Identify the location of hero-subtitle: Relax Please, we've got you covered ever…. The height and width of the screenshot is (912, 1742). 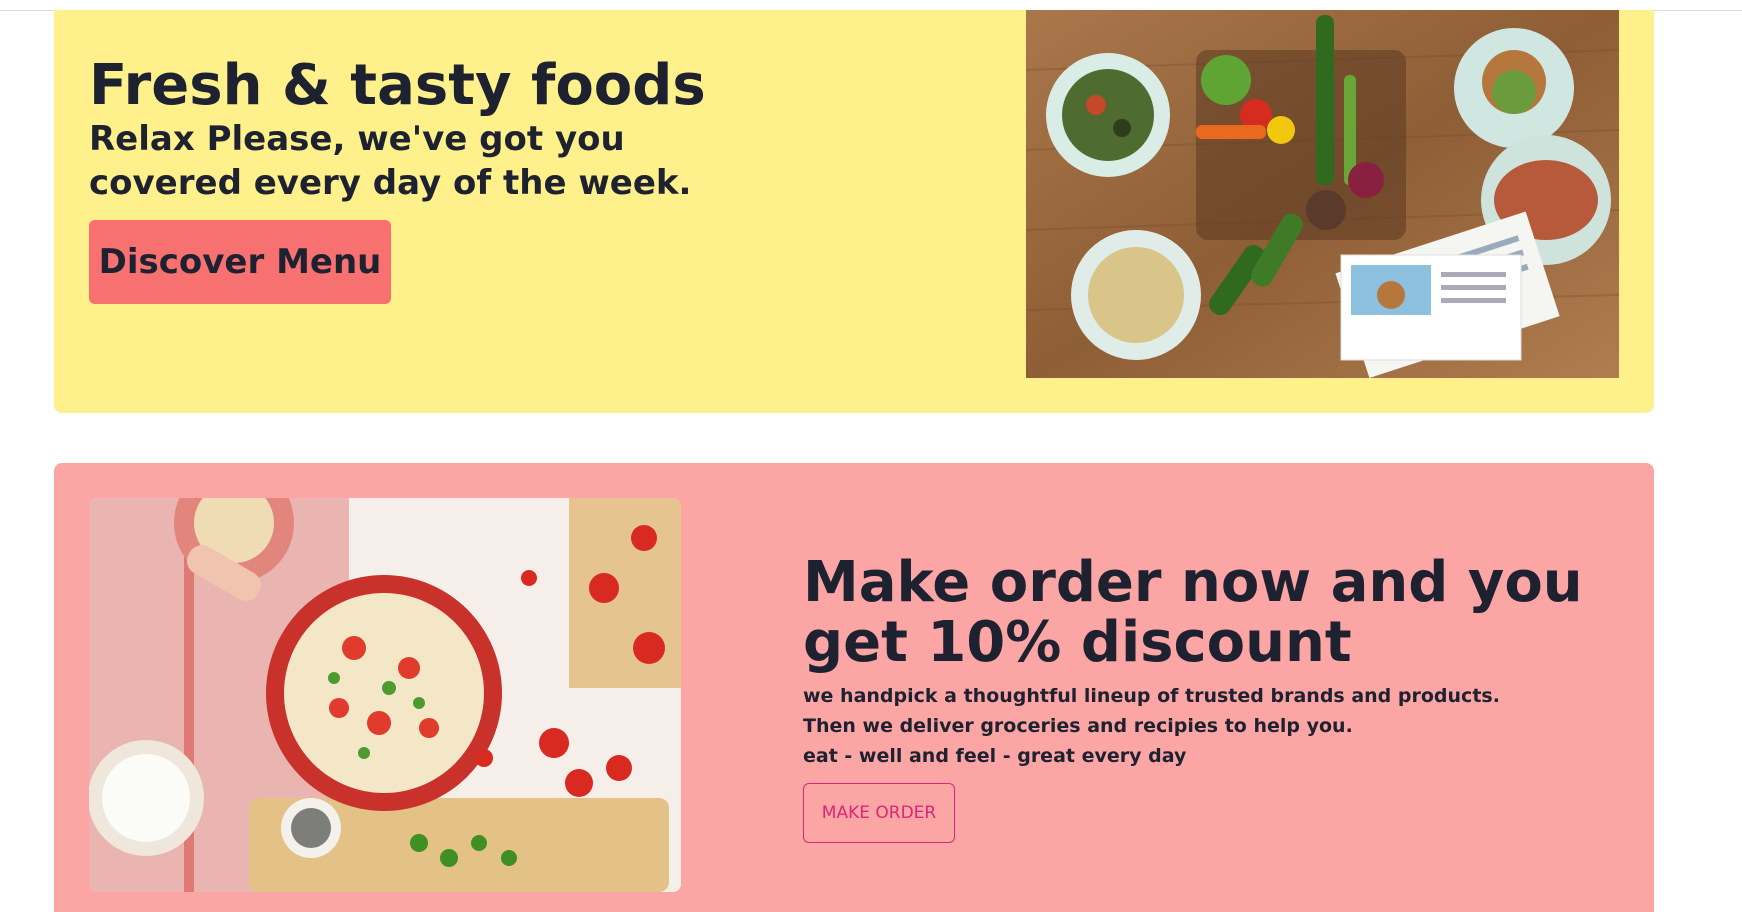
(390, 161).